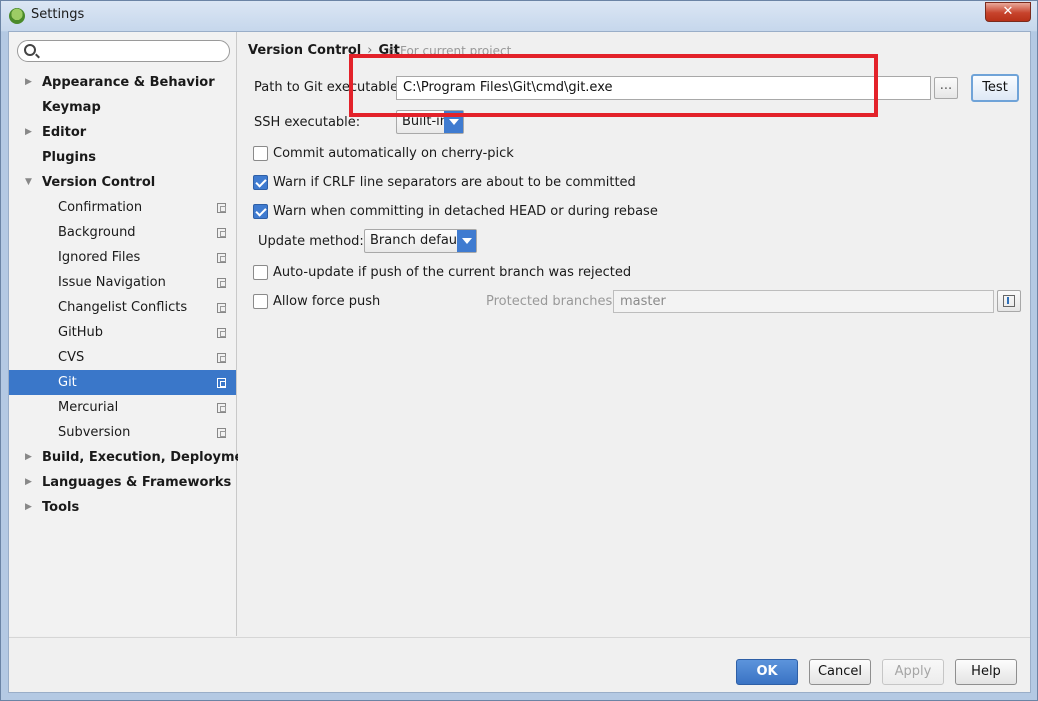 Image resolution: width=1038 pixels, height=701 pixels. What do you see at coordinates (122, 382) in the screenshot?
I see `sidebar-item-git: Git` at bounding box center [122, 382].